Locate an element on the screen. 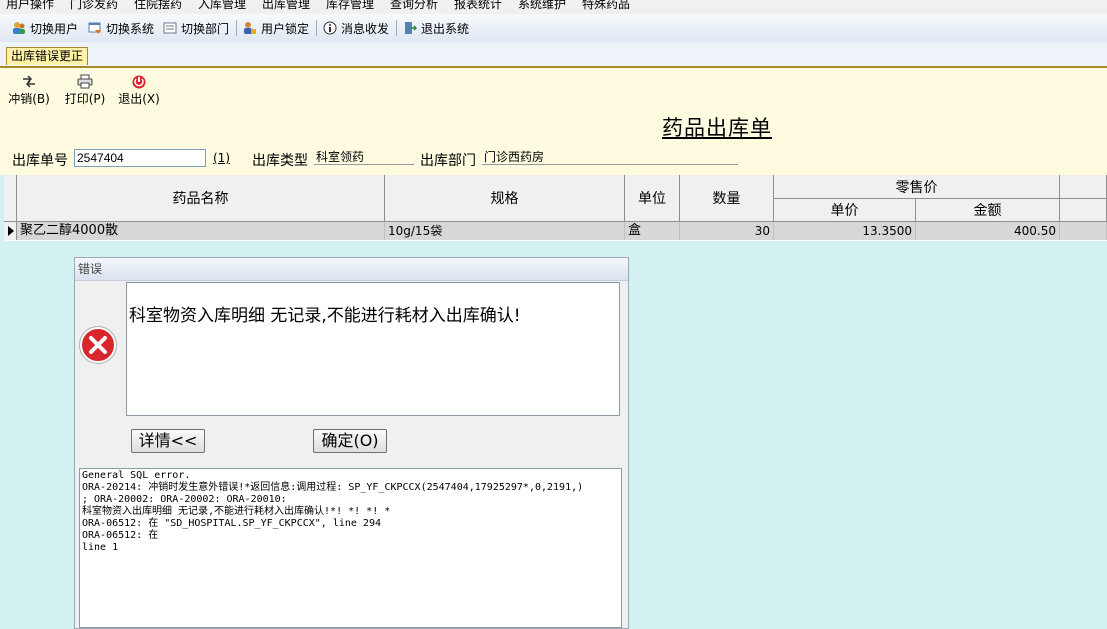  power-icon is located at coordinates (139, 82).